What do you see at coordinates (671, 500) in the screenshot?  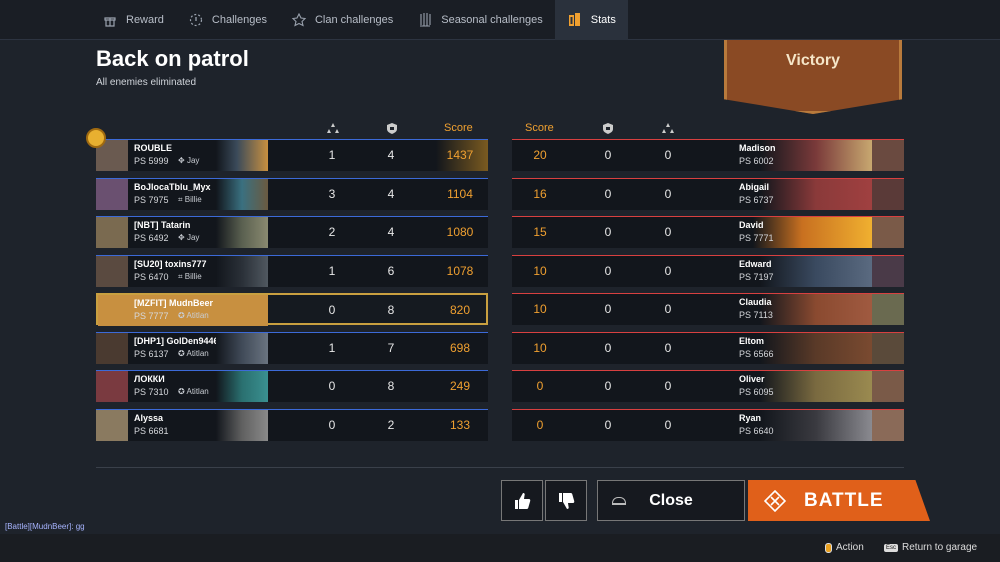 I see `close-button: Close` at bounding box center [671, 500].